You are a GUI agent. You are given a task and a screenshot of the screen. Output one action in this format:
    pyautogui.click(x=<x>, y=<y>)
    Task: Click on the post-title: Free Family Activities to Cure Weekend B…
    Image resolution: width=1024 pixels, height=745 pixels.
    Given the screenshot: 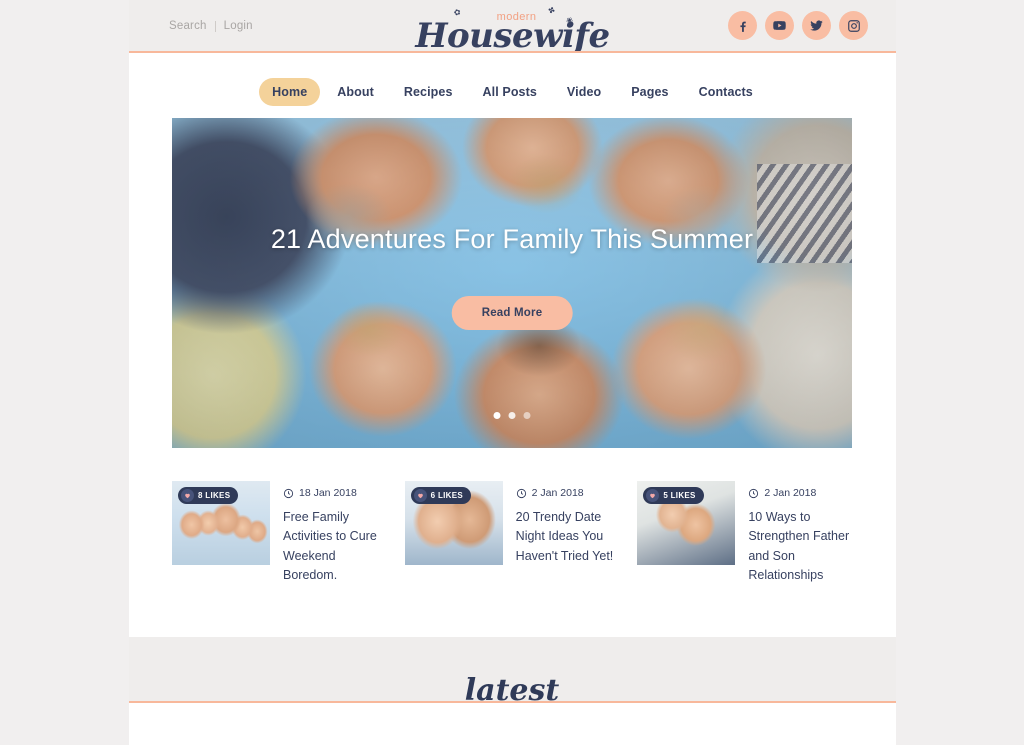 What is the action you would take?
    pyautogui.click(x=335, y=547)
    